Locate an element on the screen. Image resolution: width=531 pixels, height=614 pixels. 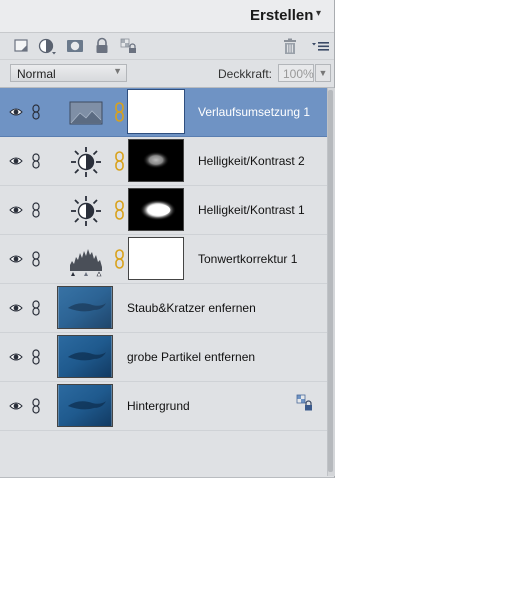
layer-row: Helligkeit/Kontrast 2 is located at coordinates (163, 161).